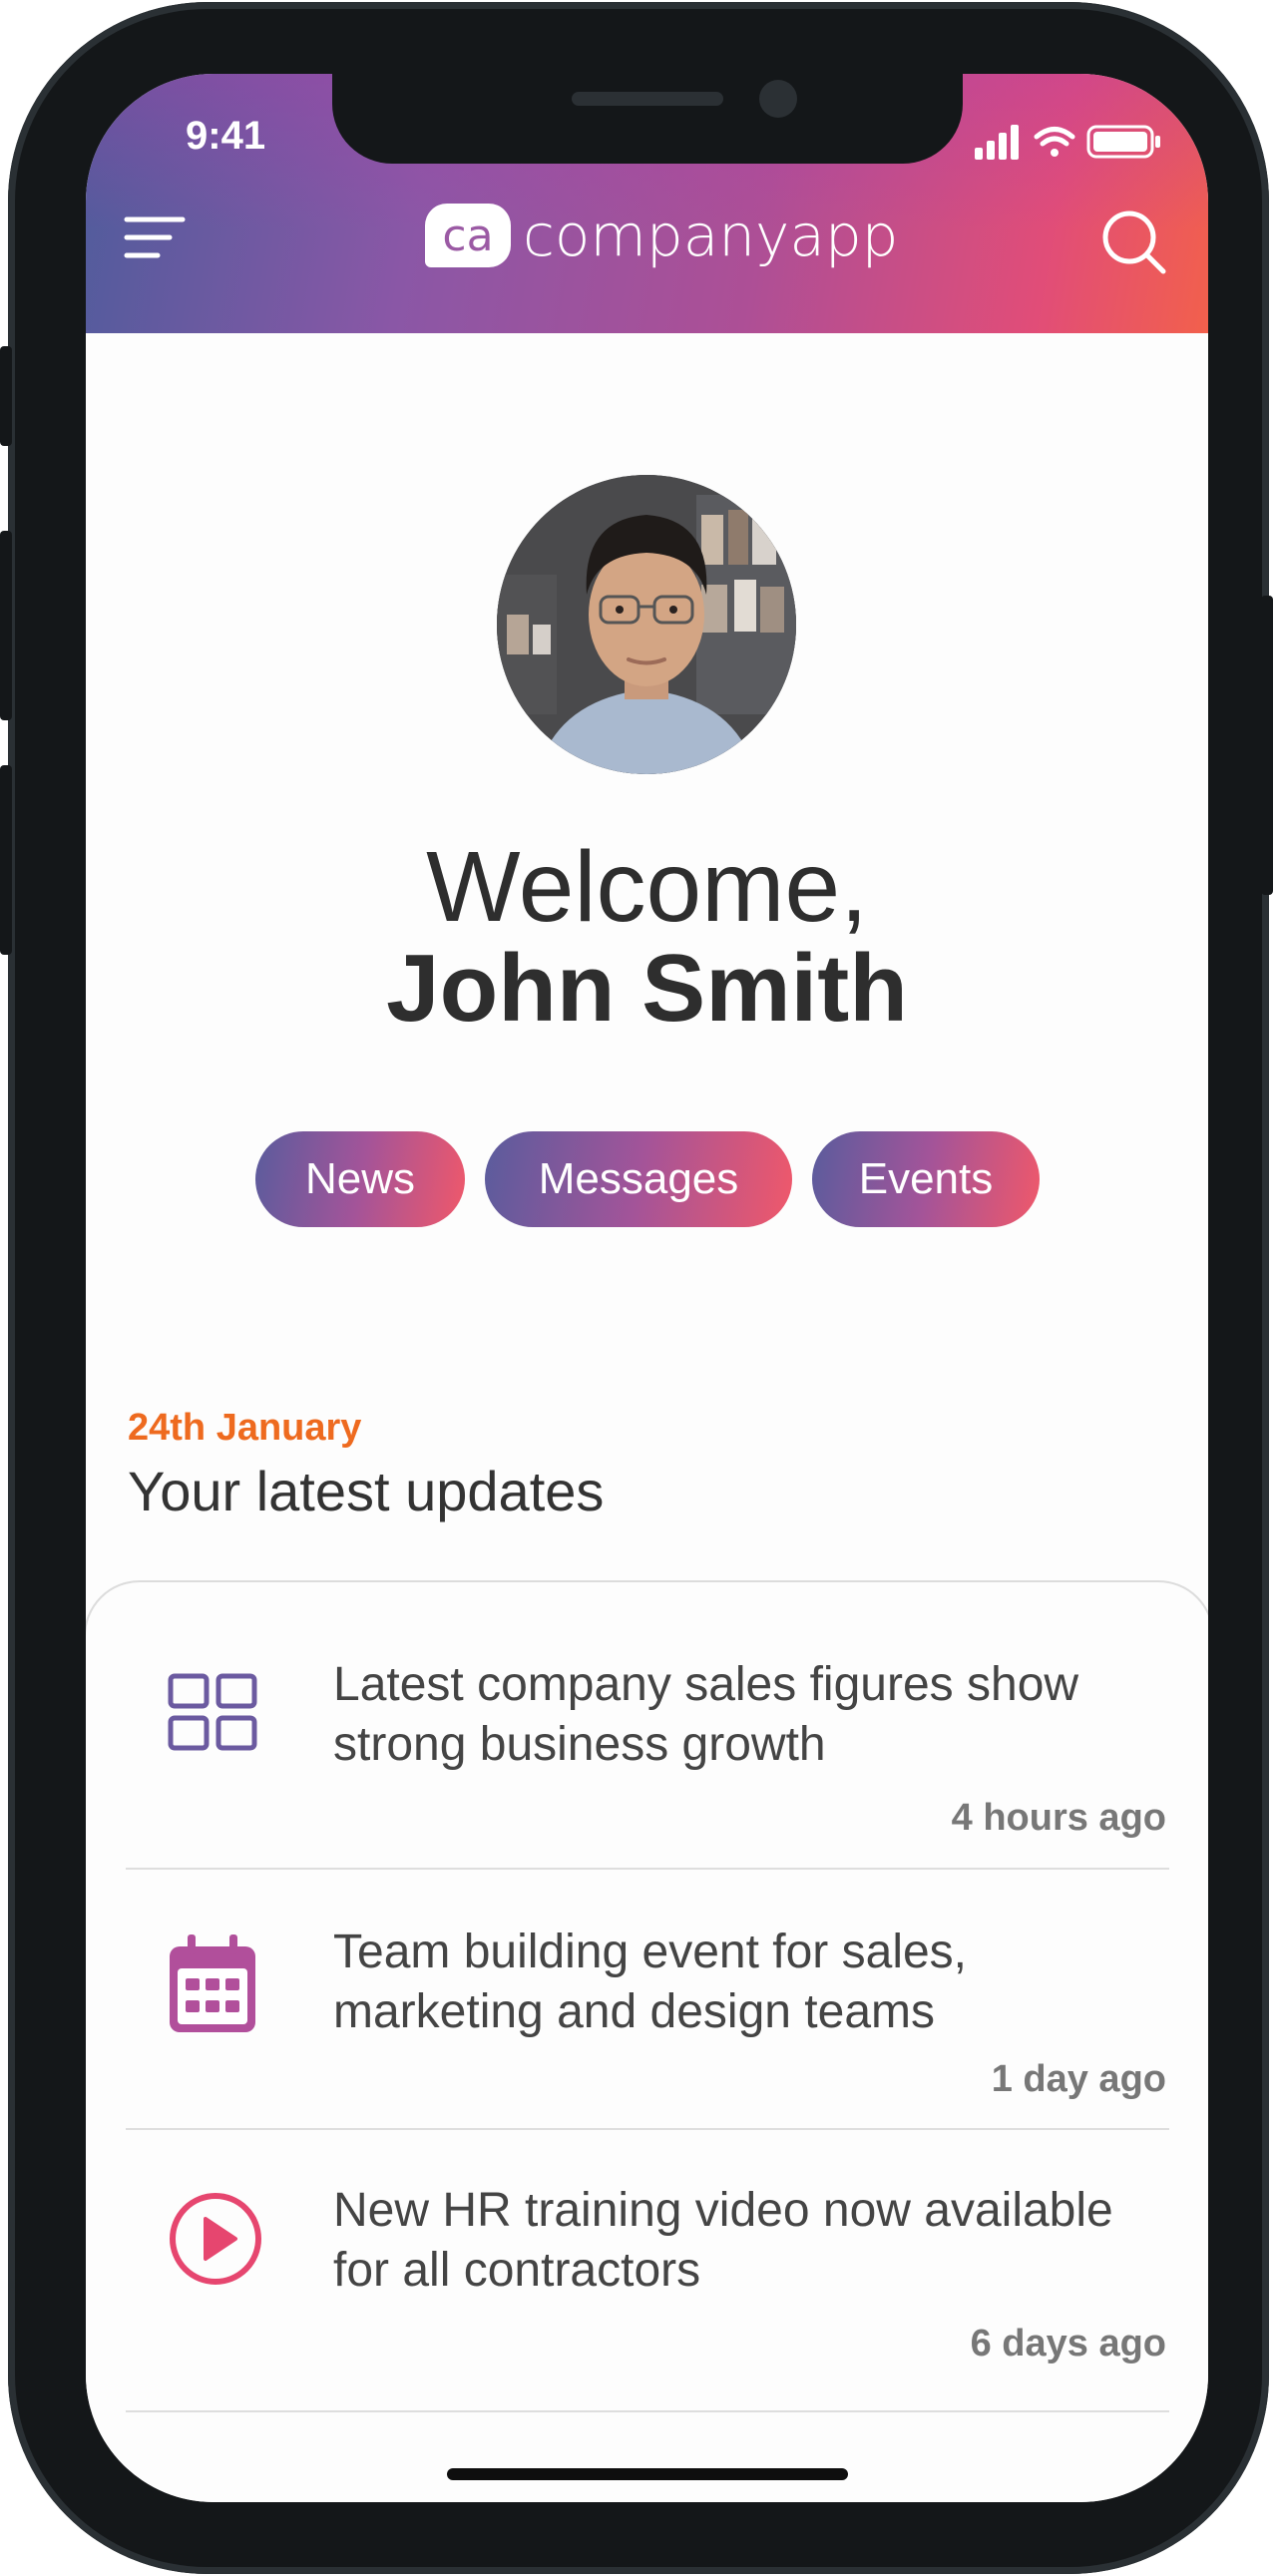 The image size is (1278, 2576). I want to click on volume-up-button, so click(6, 625).